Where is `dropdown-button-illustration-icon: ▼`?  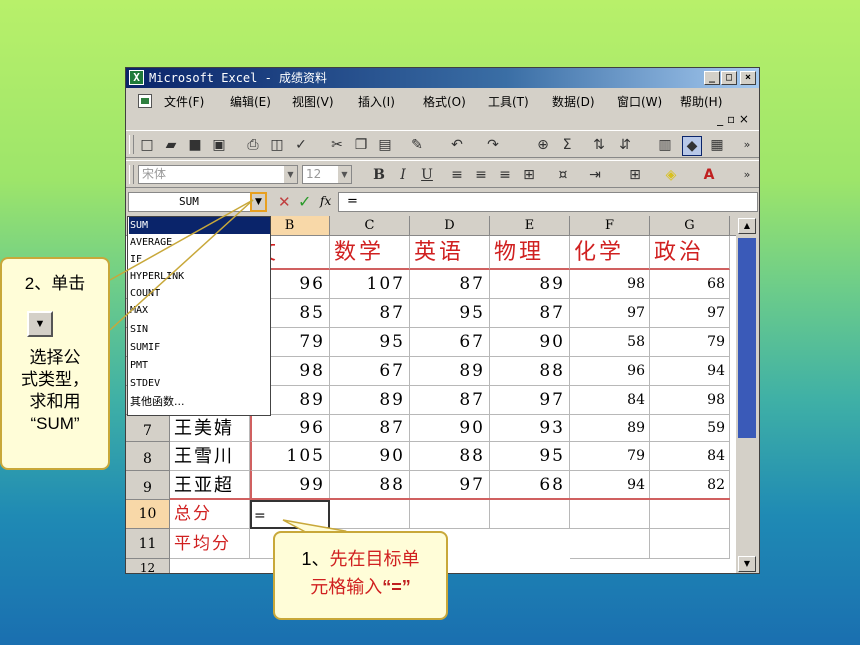 dropdown-button-illustration-icon: ▼ is located at coordinates (40, 324).